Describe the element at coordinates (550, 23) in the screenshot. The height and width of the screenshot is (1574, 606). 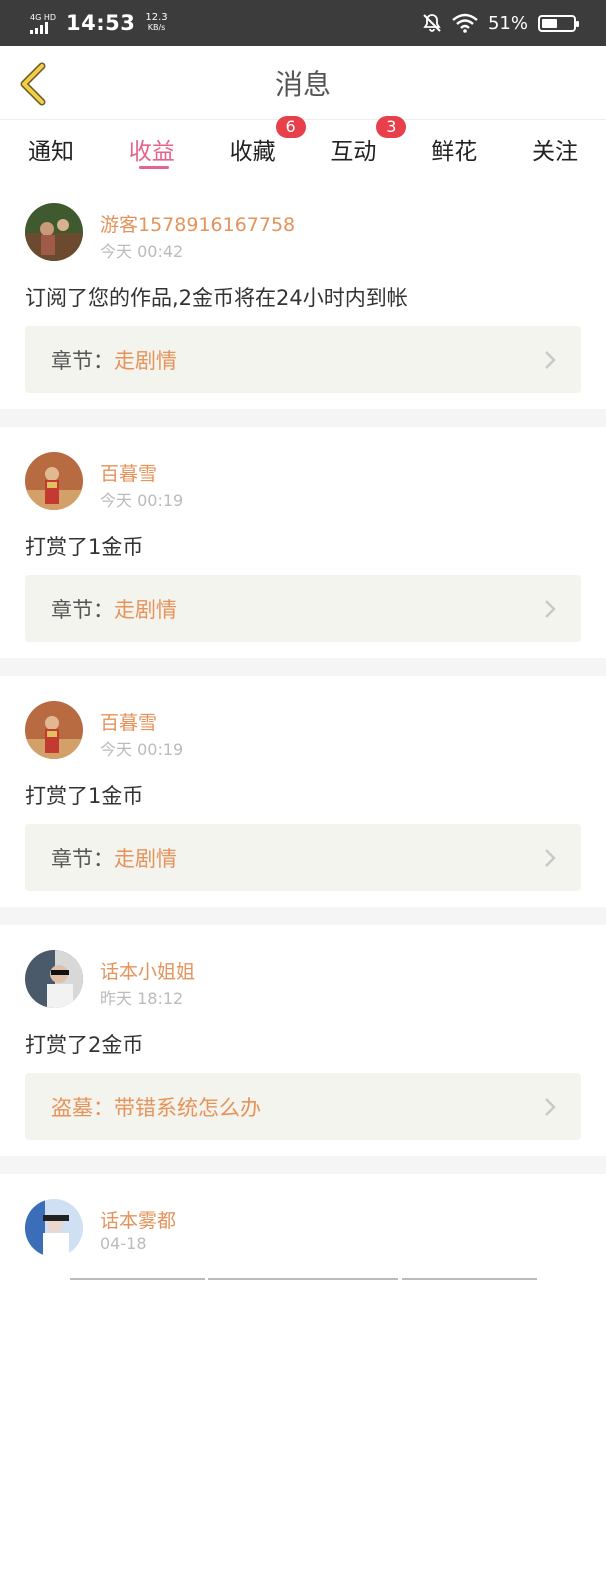
I see `battery-fill` at that location.